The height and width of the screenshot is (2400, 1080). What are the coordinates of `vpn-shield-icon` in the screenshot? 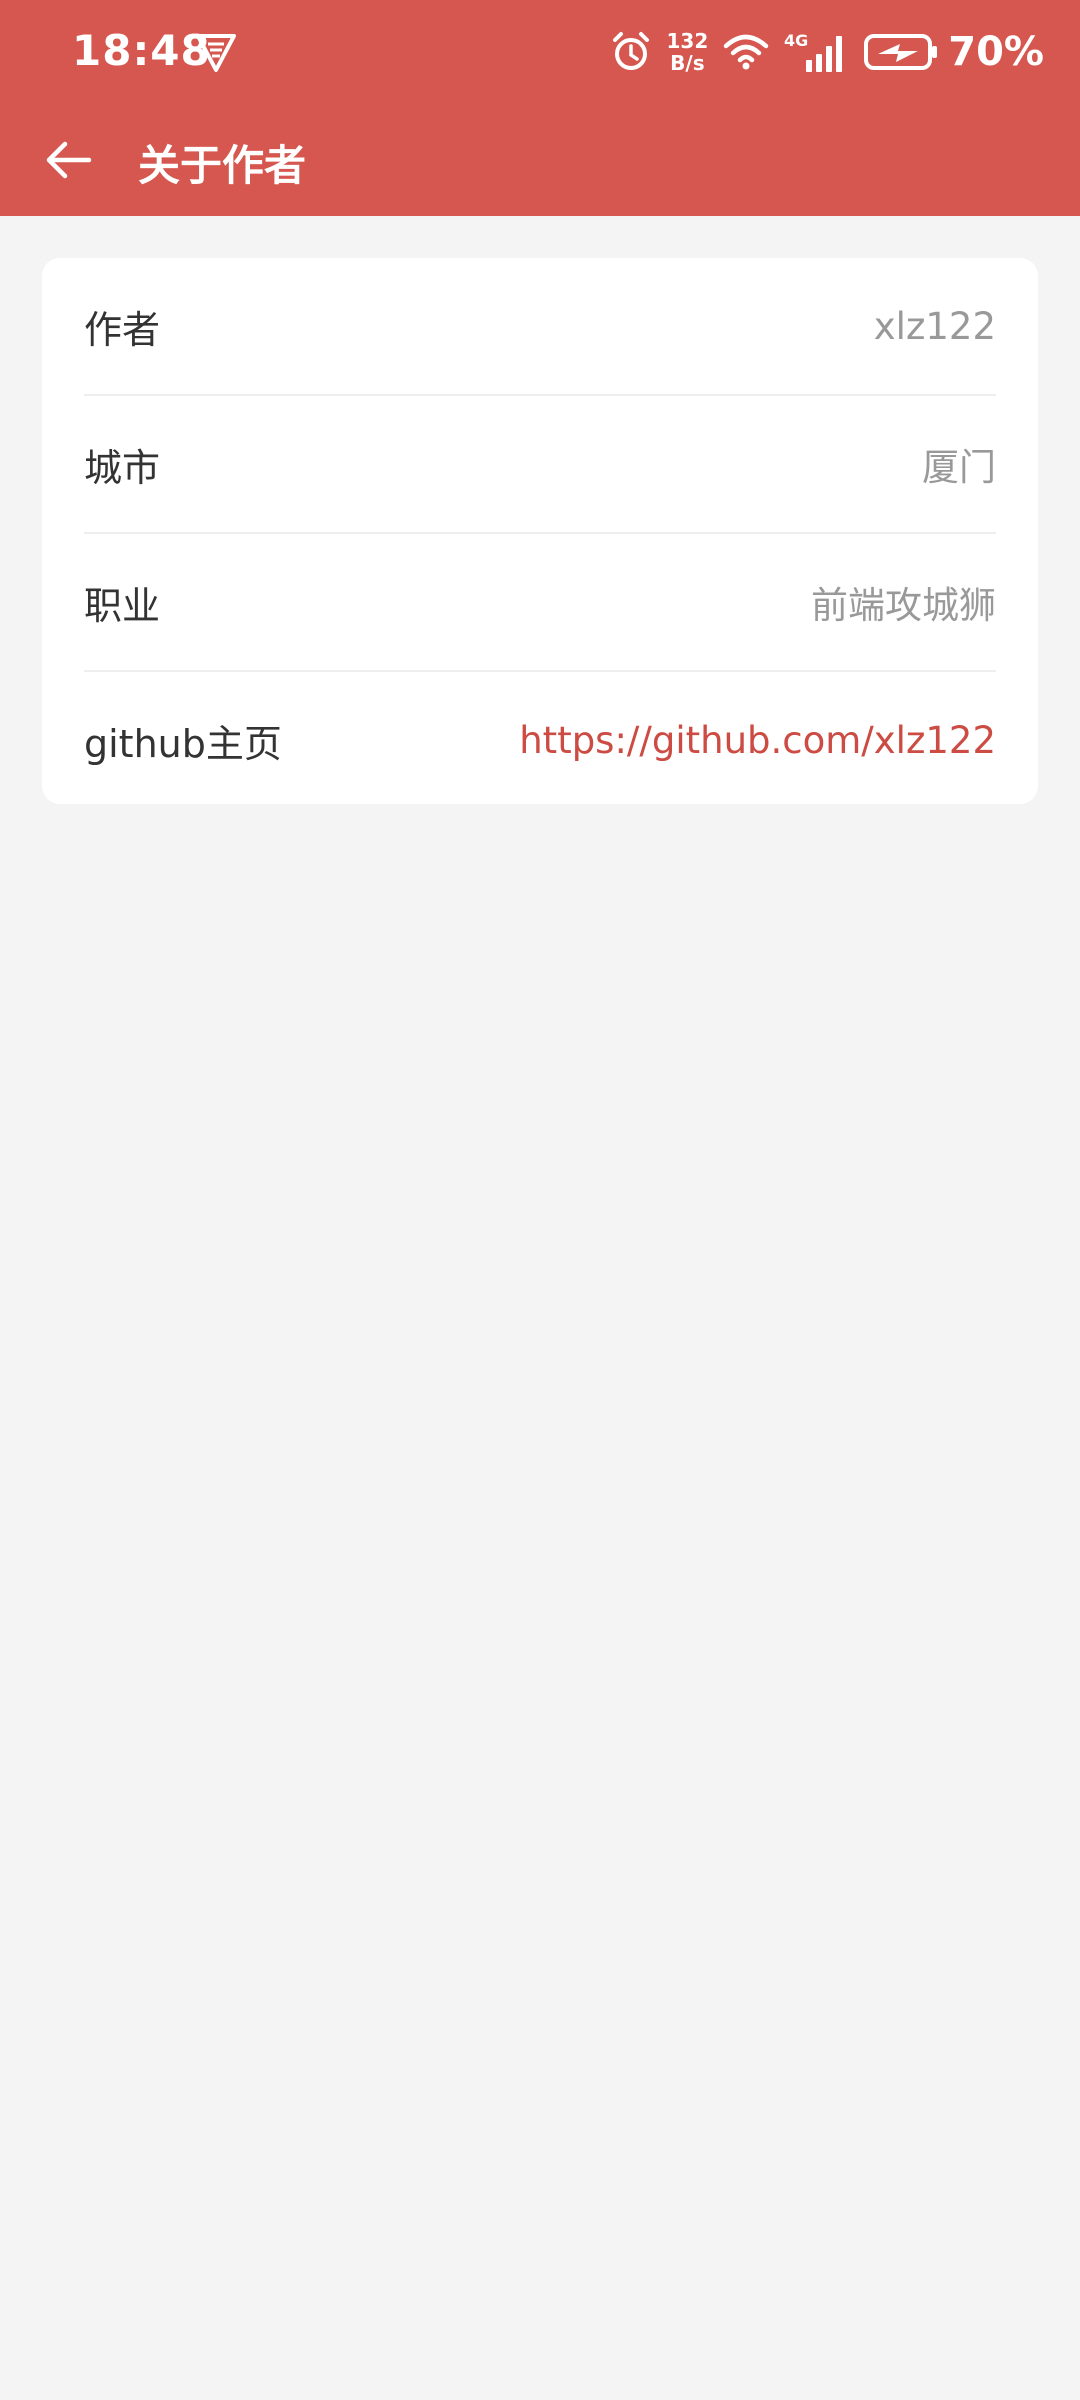 It's located at (216, 53).